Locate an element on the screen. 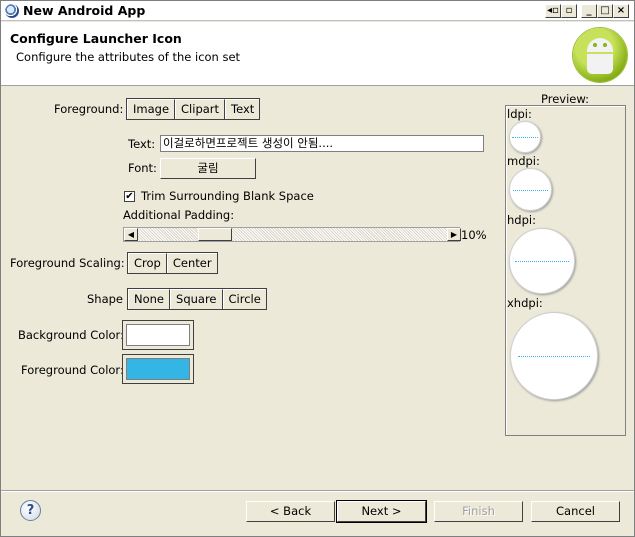 The height and width of the screenshot is (537, 635). finish-button: Finish is located at coordinates (478, 511).